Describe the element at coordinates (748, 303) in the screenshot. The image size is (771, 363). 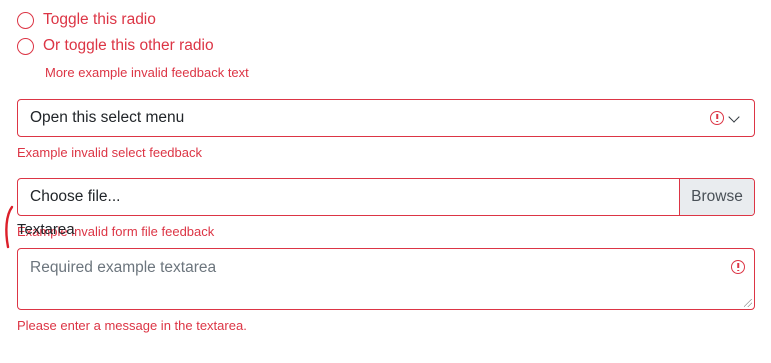
I see `resize-handle` at that location.